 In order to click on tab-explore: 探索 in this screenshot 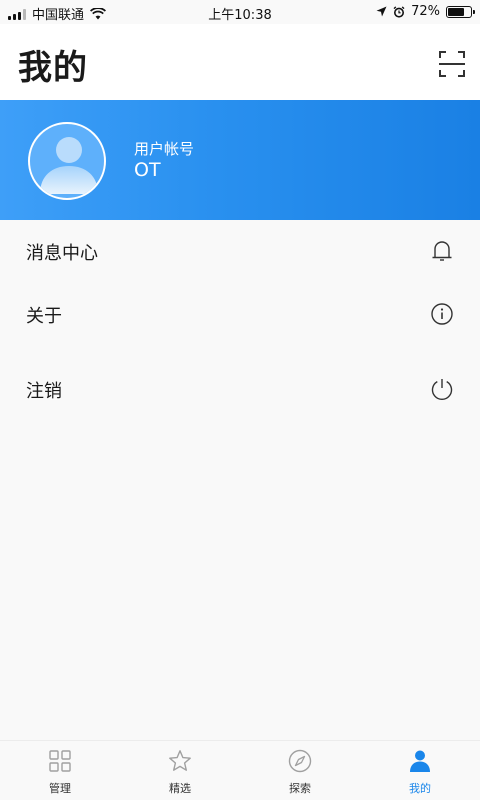, I will do `click(300, 770)`.